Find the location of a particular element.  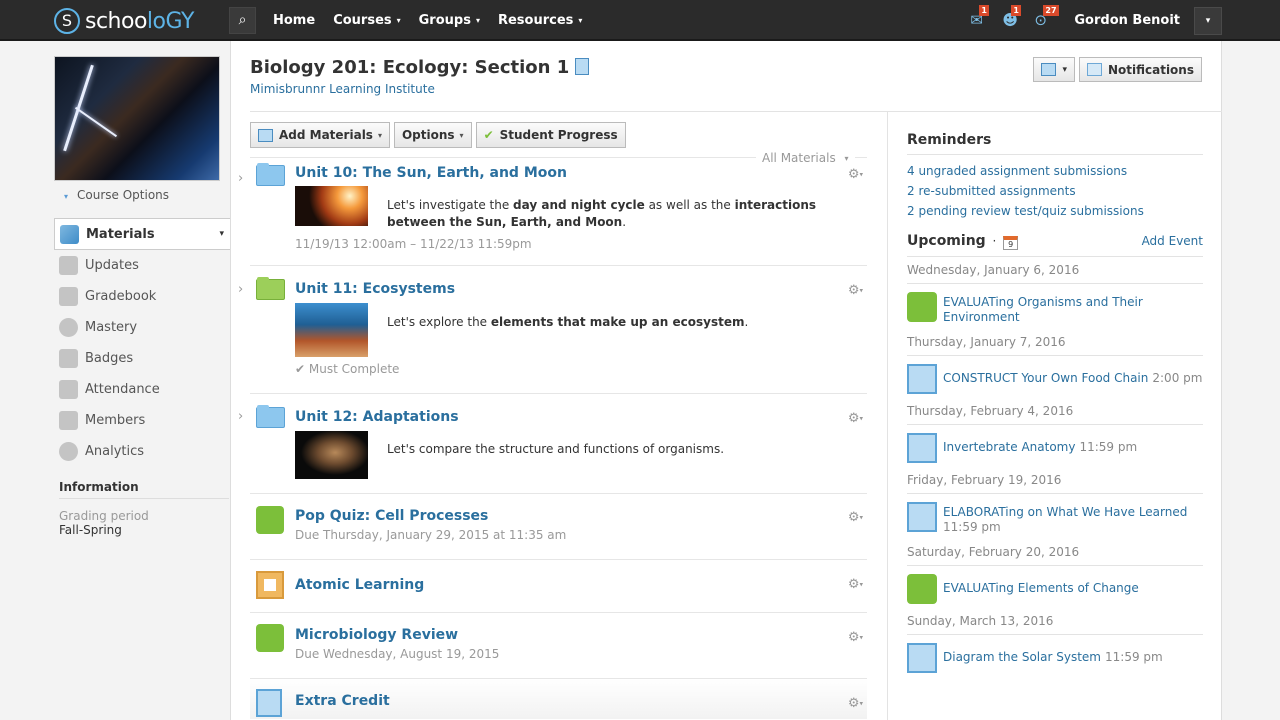

material-title-link: Unit 12: Adaptations is located at coordinates (377, 417).